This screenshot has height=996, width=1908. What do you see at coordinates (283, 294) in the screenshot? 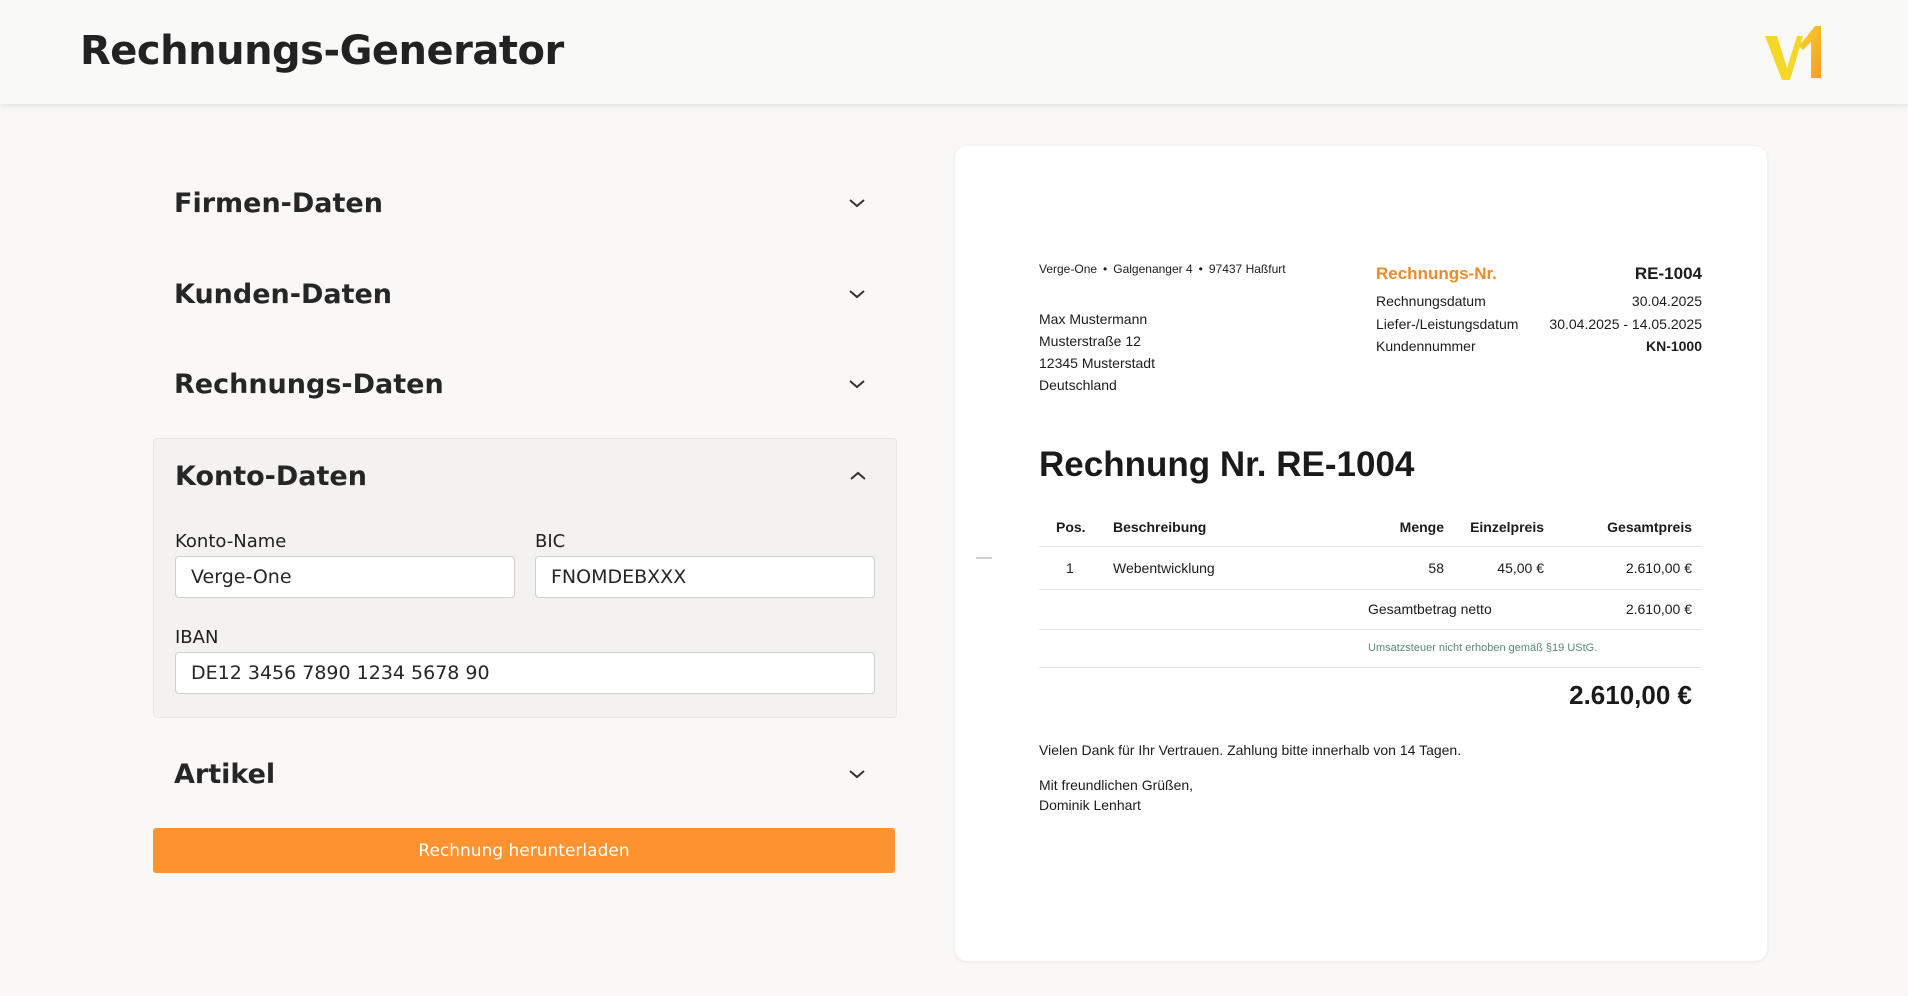
I see `section-title: Kunden-Daten` at bounding box center [283, 294].